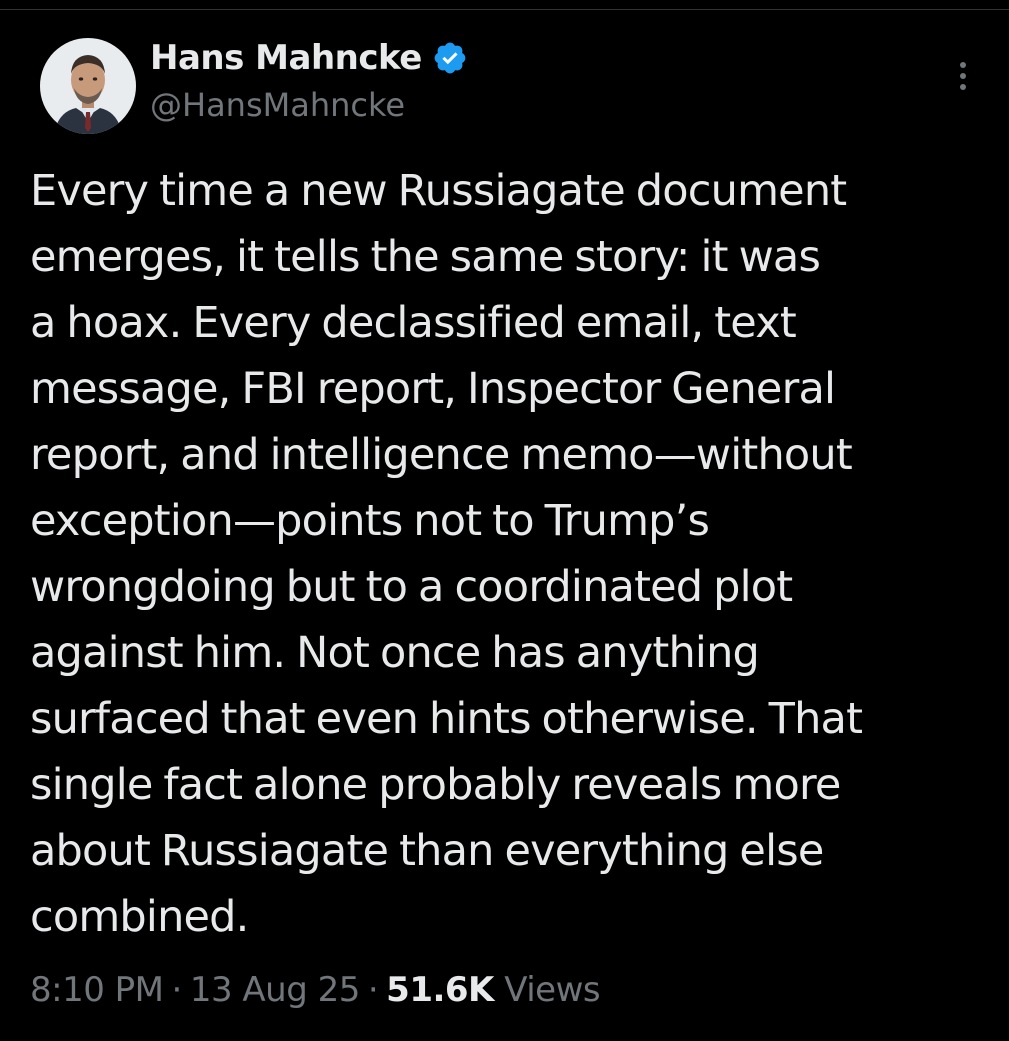 The height and width of the screenshot is (1041, 1009). I want to click on more-options-button, so click(963, 76).